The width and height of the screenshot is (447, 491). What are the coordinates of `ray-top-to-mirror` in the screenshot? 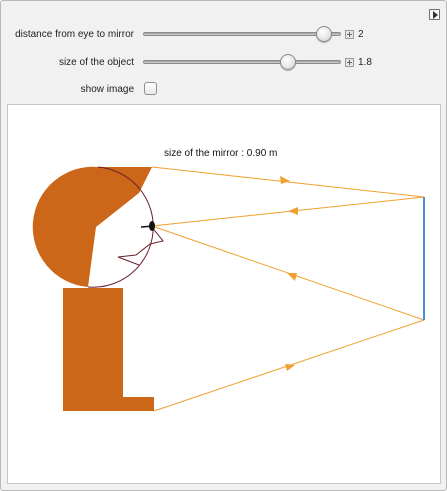 It's located at (288, 182).